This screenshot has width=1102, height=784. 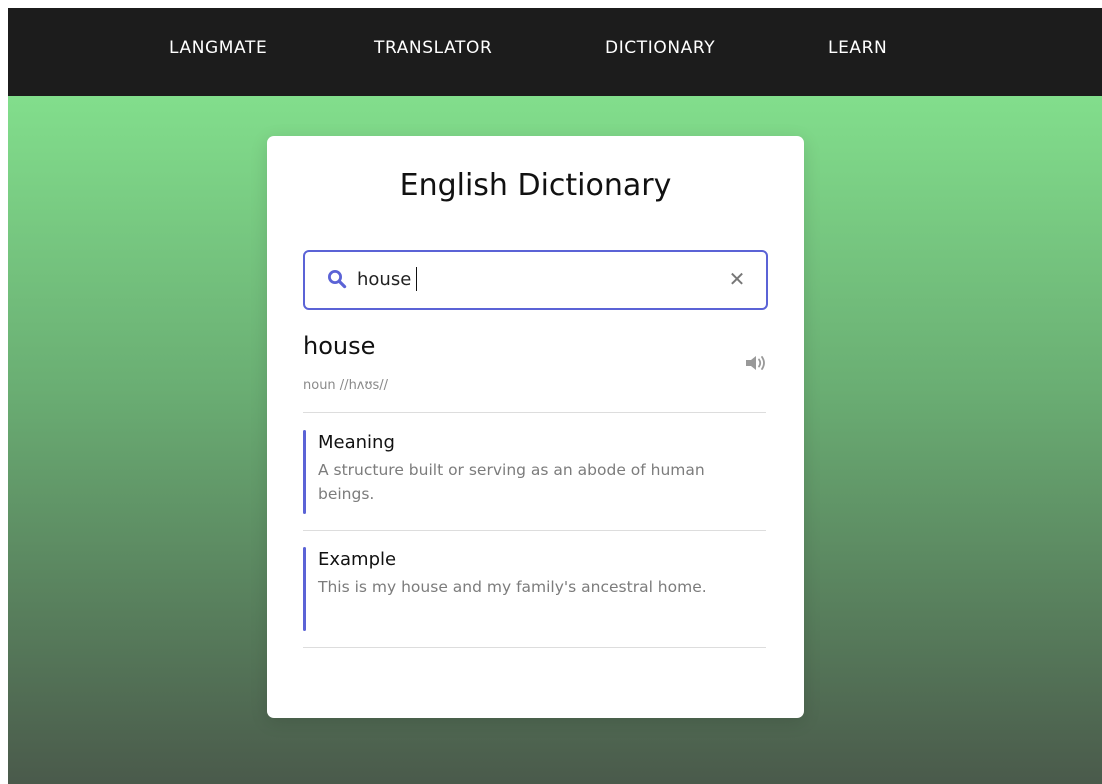 What do you see at coordinates (660, 48) in the screenshot?
I see `nav-item-dictionary: DICTIONARY` at bounding box center [660, 48].